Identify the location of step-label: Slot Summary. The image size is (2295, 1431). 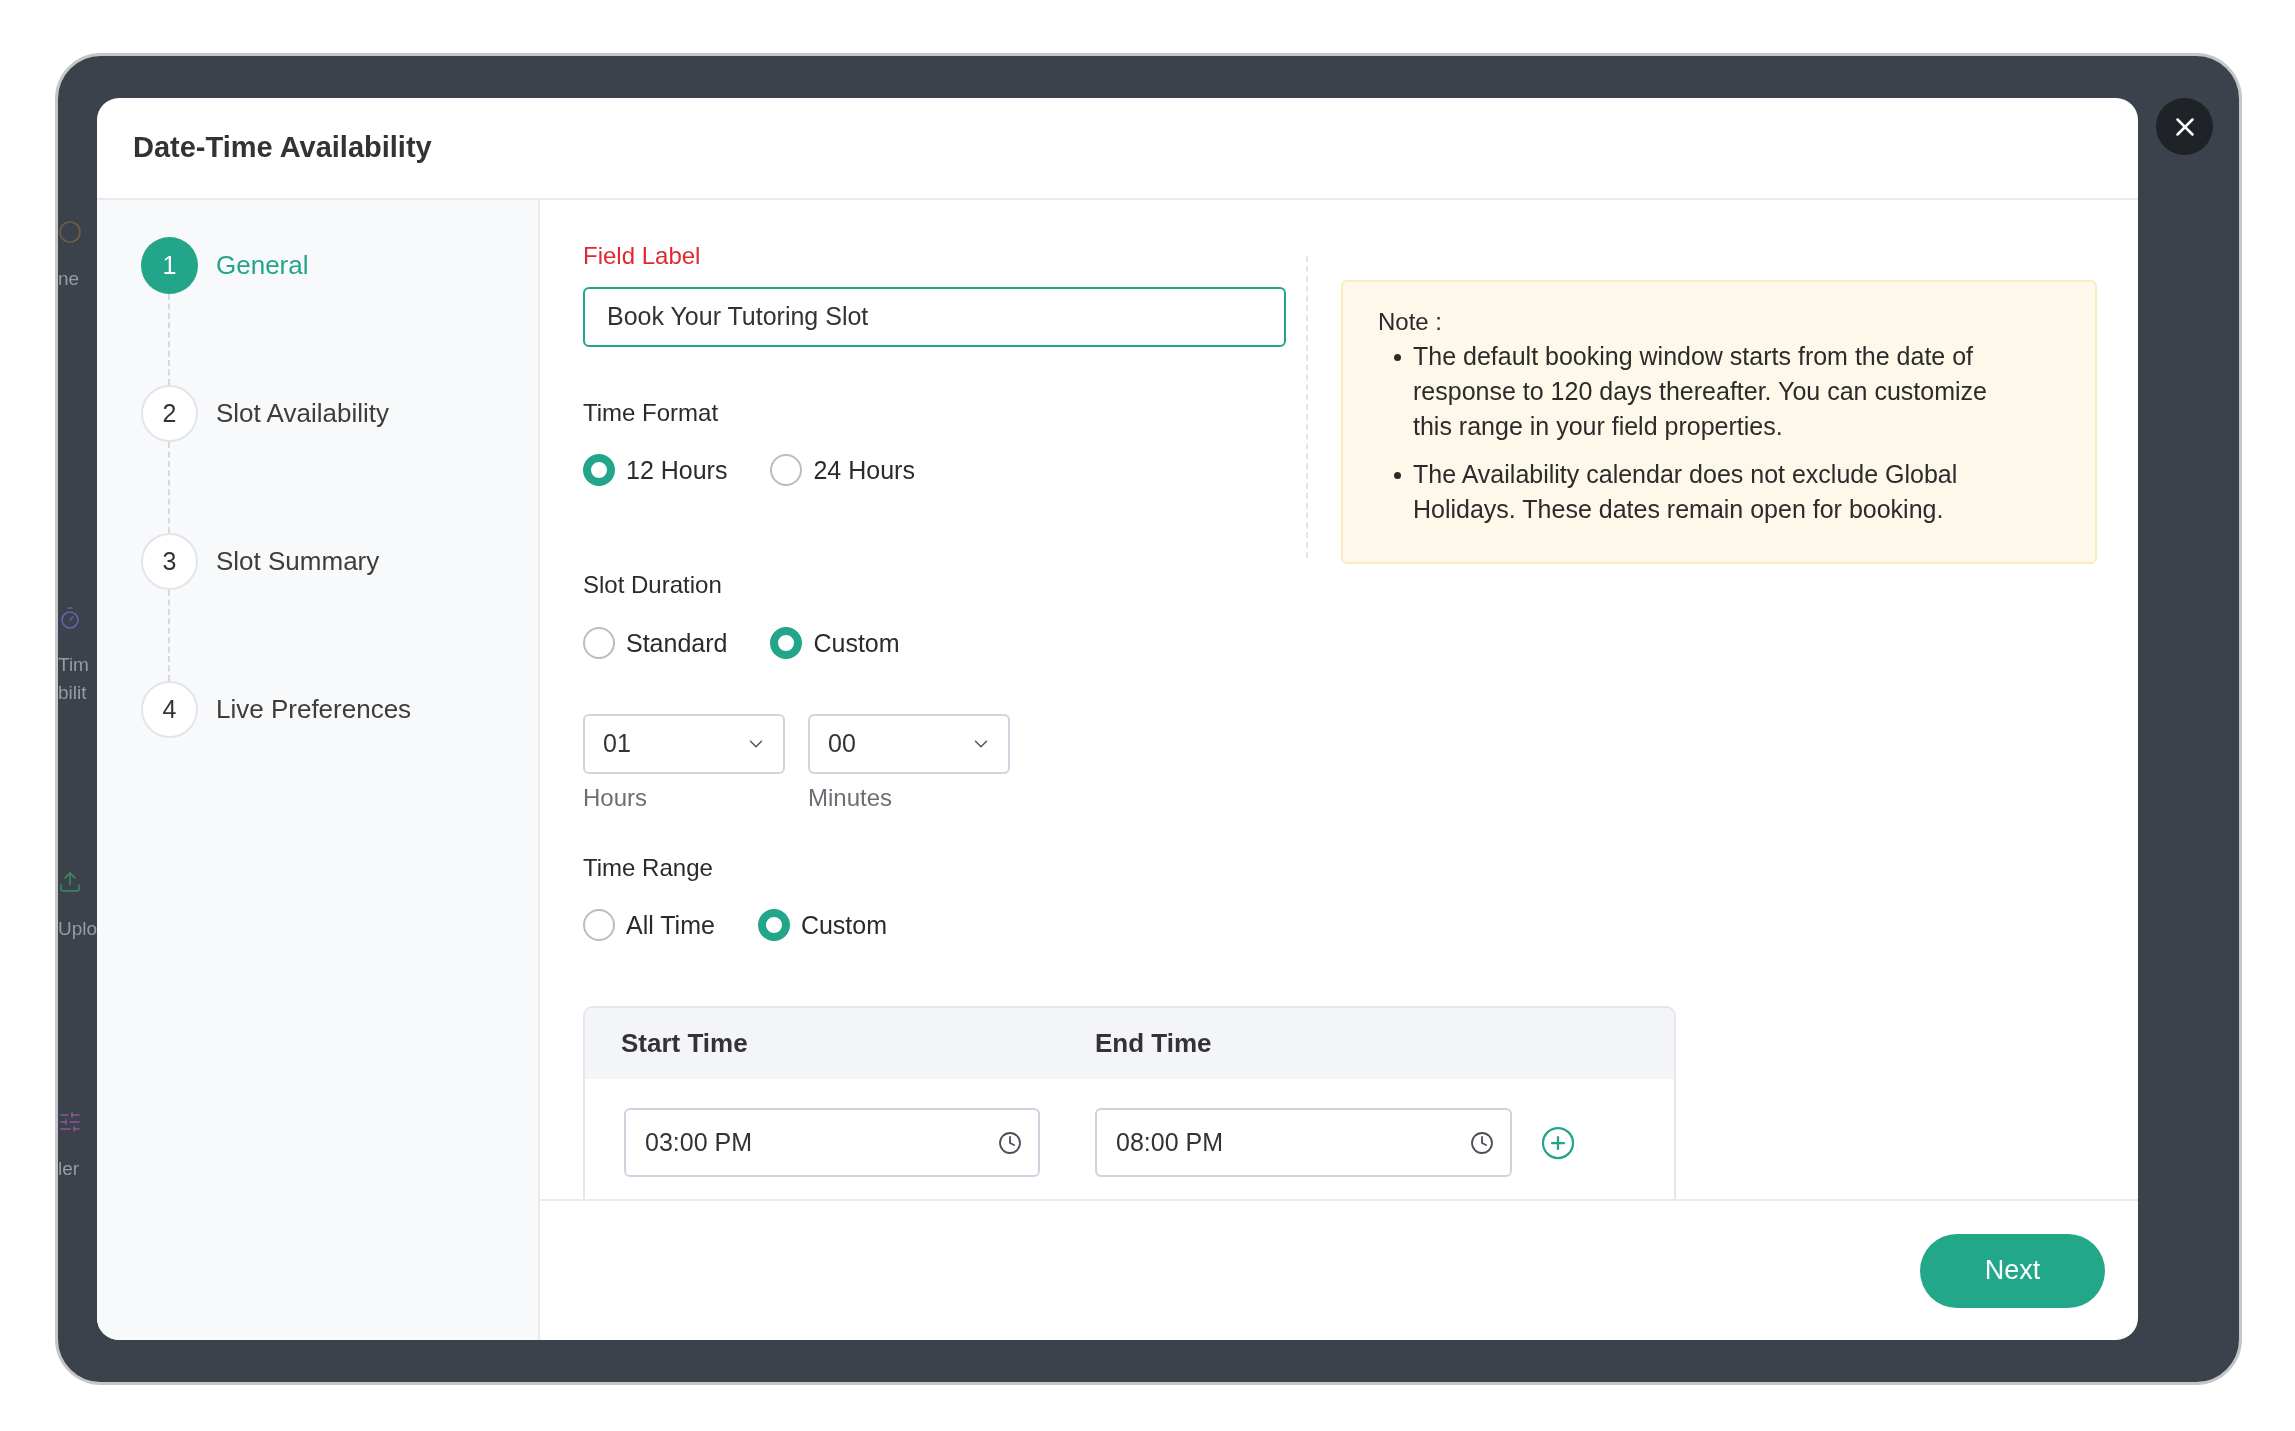
(298, 561).